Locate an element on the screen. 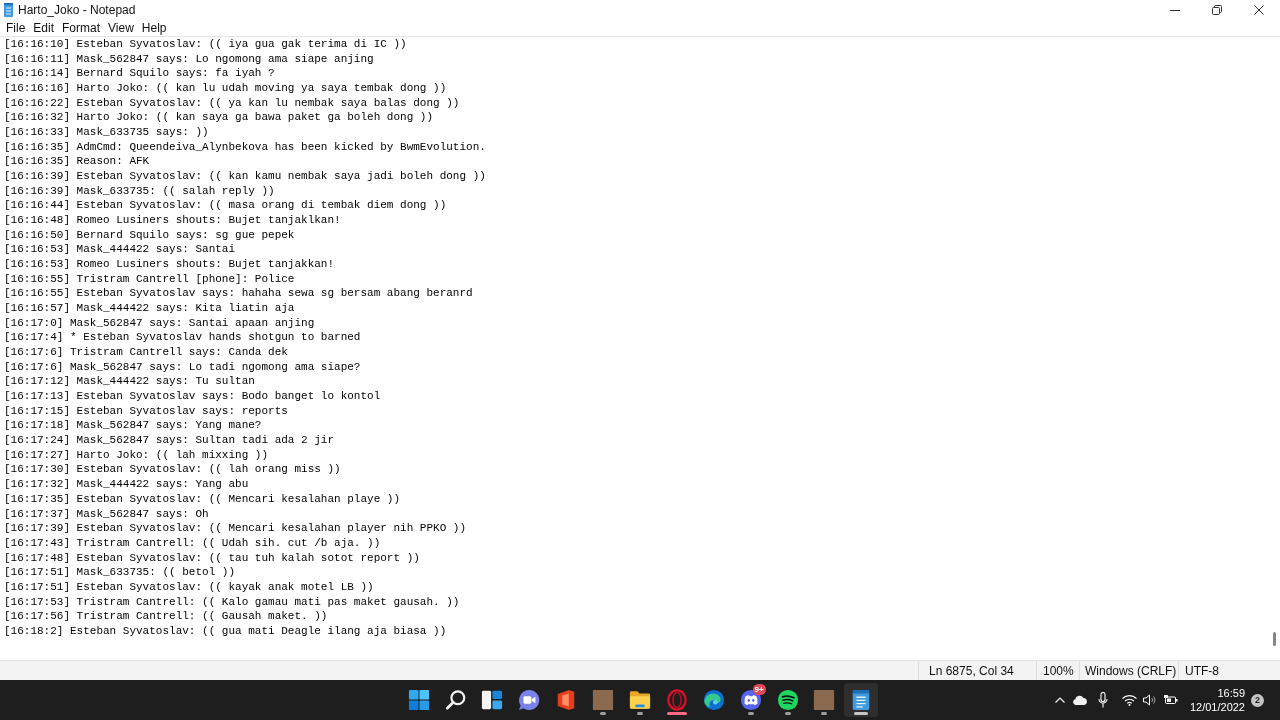 This screenshot has width=1280, height=720. text-line: [16:17:32] Mask_444422 says: Yang abu is located at coordinates (126, 484).